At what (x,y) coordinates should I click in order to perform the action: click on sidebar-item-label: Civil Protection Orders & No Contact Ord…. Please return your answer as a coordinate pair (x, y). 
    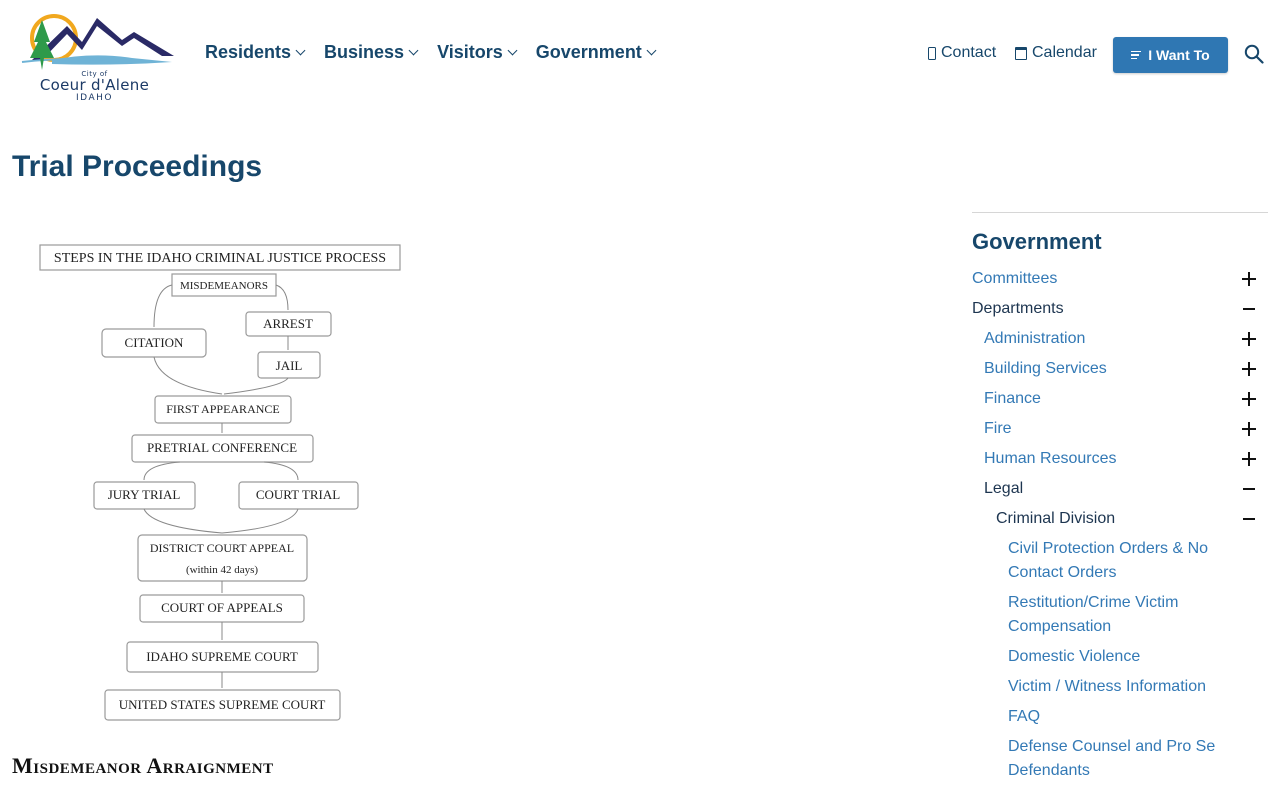
    Looking at the image, I should click on (1108, 560).